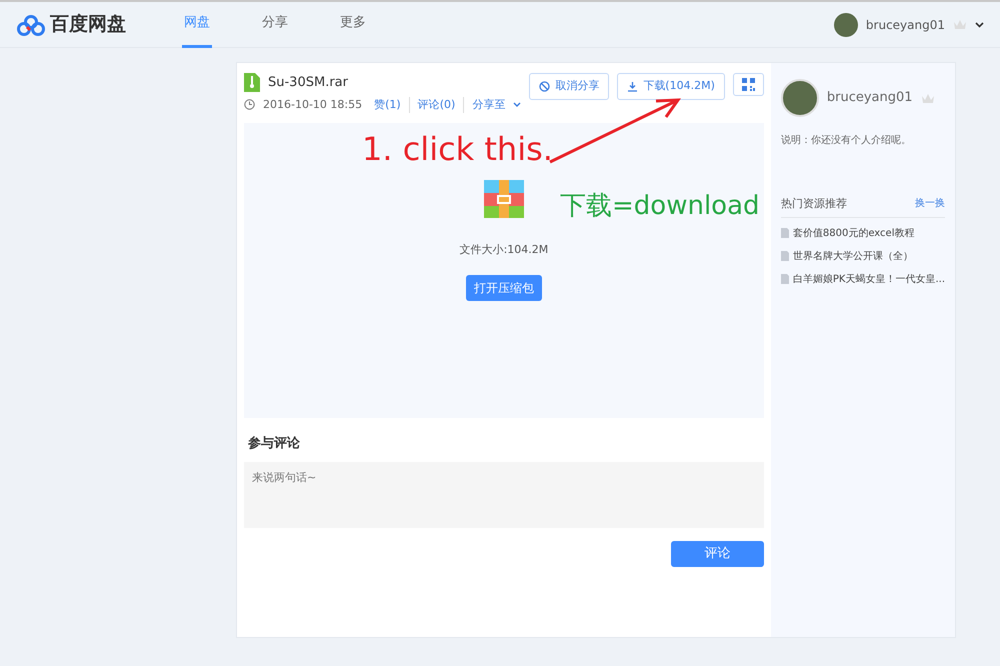 This screenshot has height=666, width=1000. I want to click on file-name: Su-30SM.rar, so click(308, 83).